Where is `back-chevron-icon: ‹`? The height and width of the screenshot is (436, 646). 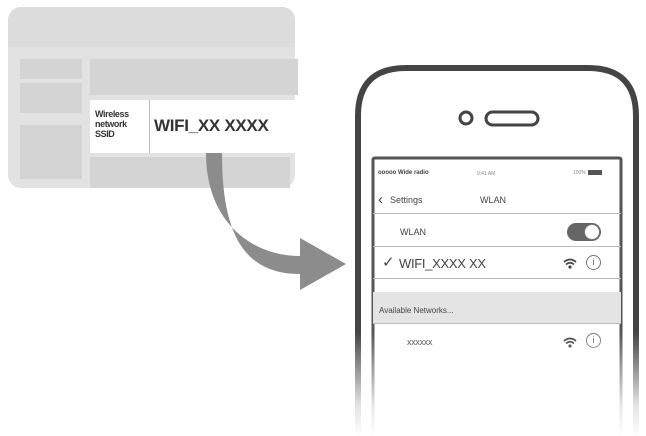 back-chevron-icon: ‹ is located at coordinates (380, 199).